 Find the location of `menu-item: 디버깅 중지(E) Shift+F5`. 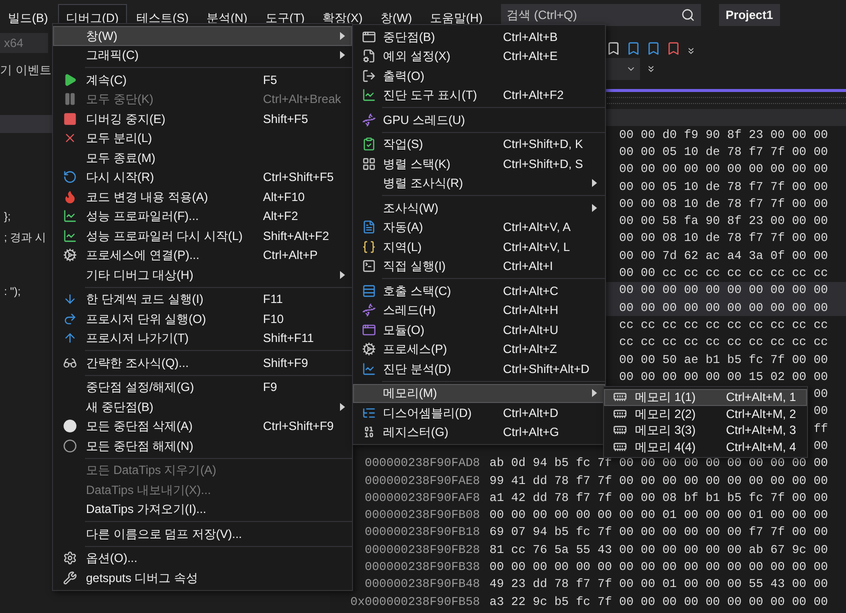

menu-item: 디버깅 중지(E) Shift+F5 is located at coordinates (202, 118).